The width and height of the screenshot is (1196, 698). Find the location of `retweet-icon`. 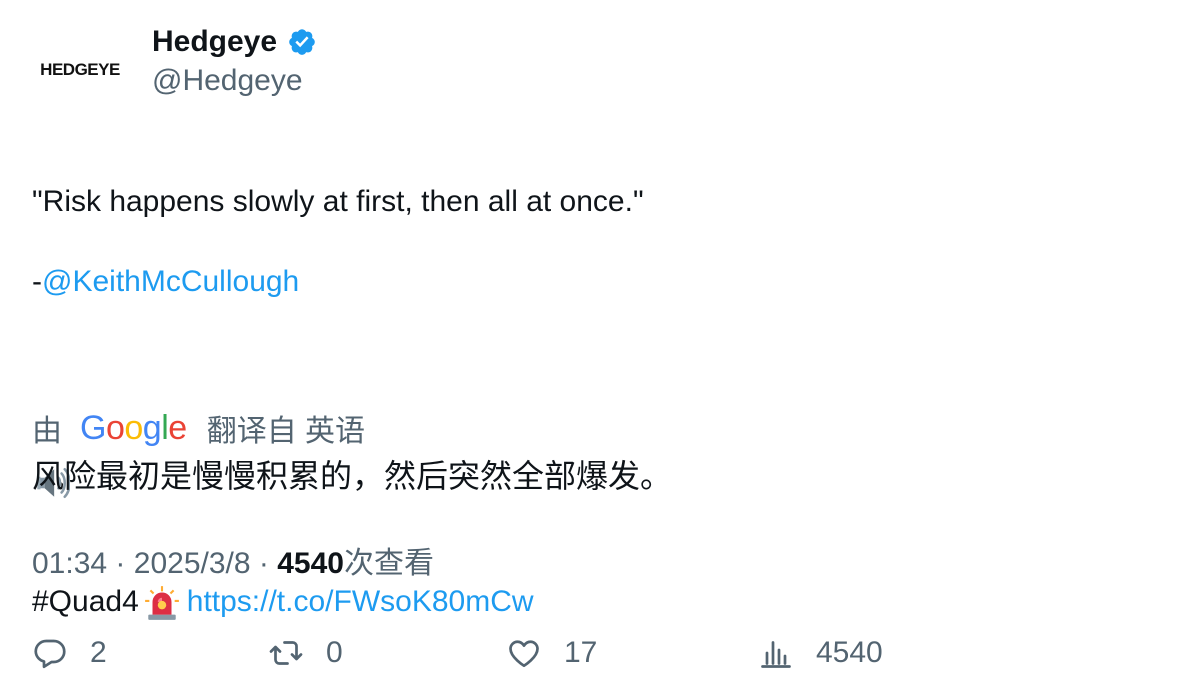

retweet-icon is located at coordinates (286, 653).